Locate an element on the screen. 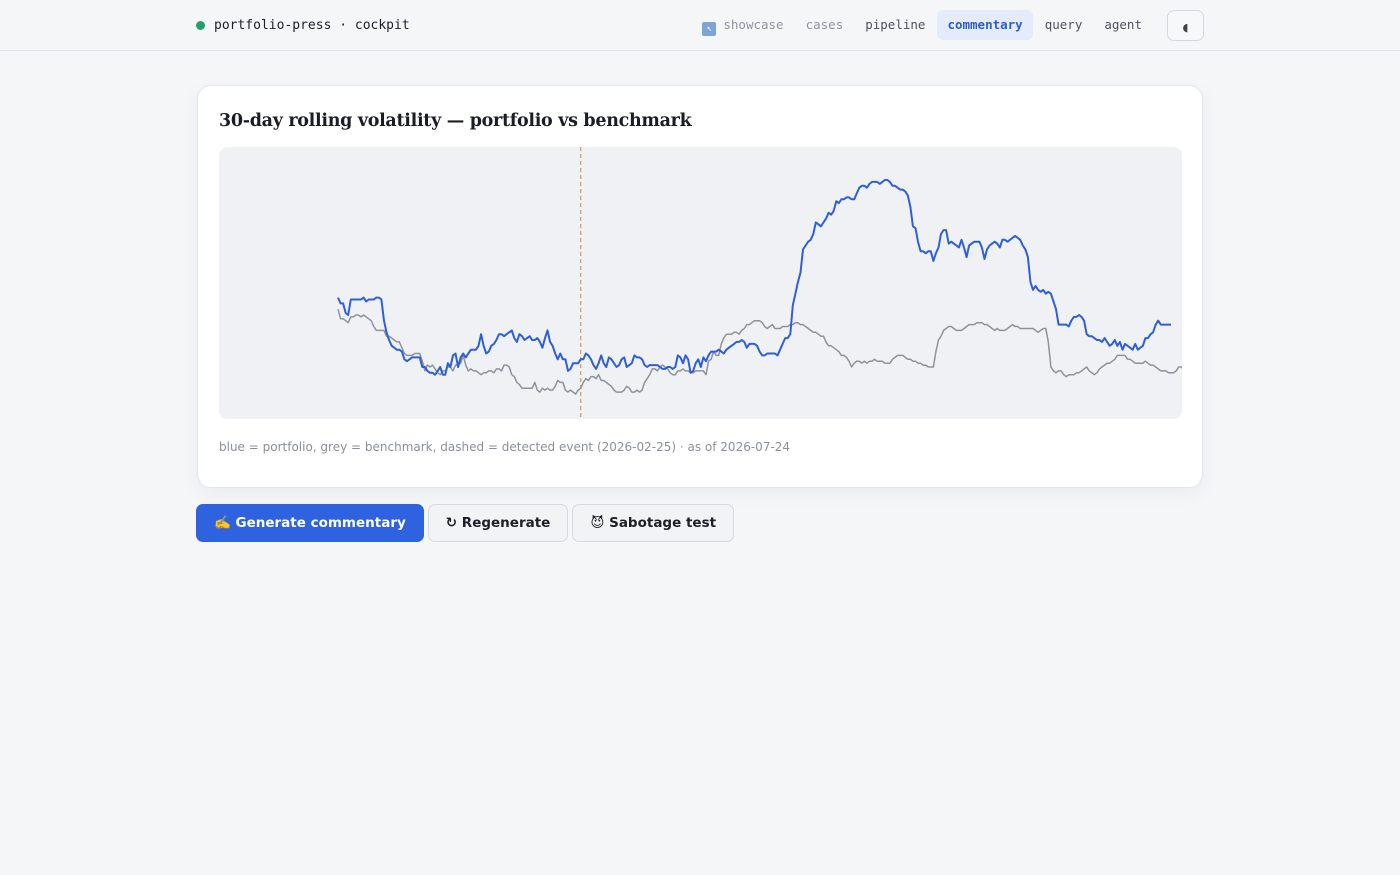 This screenshot has height=875, width=1400. theme-toggle-button: ◖ is located at coordinates (1185, 25).